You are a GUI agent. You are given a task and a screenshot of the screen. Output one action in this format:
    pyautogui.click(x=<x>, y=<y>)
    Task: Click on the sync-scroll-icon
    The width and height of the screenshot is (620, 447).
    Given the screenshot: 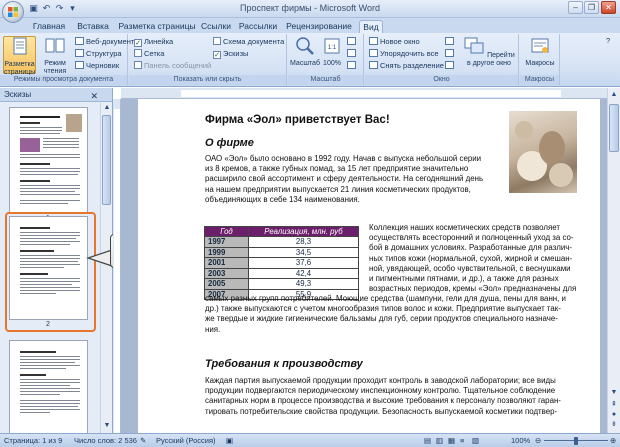 What is the action you would take?
    pyautogui.click(x=449, y=53)
    